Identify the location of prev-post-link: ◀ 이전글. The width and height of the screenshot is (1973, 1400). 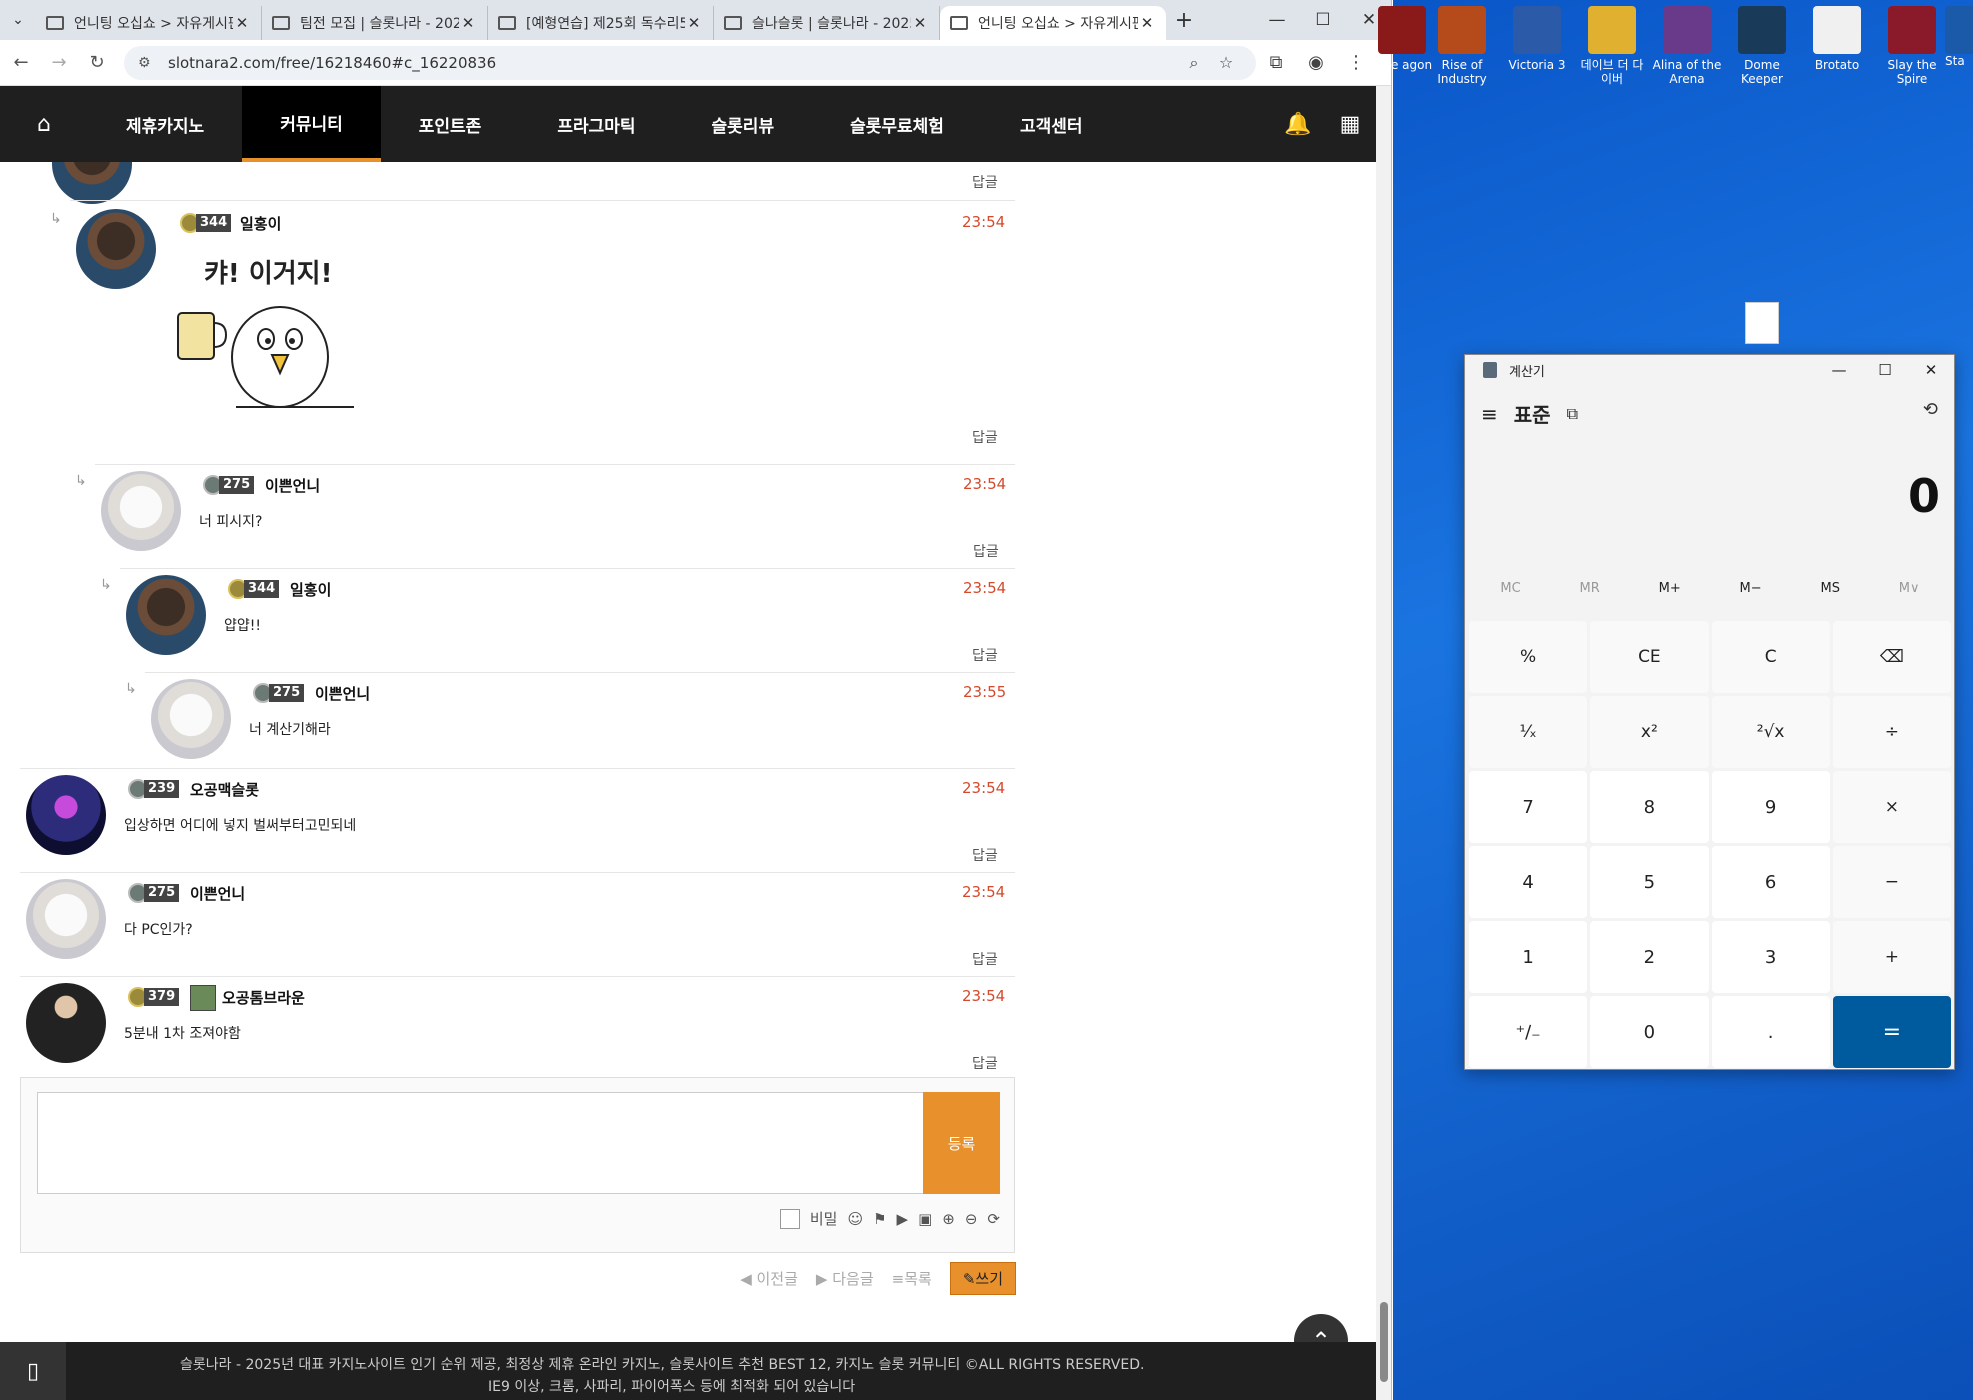
(769, 1278).